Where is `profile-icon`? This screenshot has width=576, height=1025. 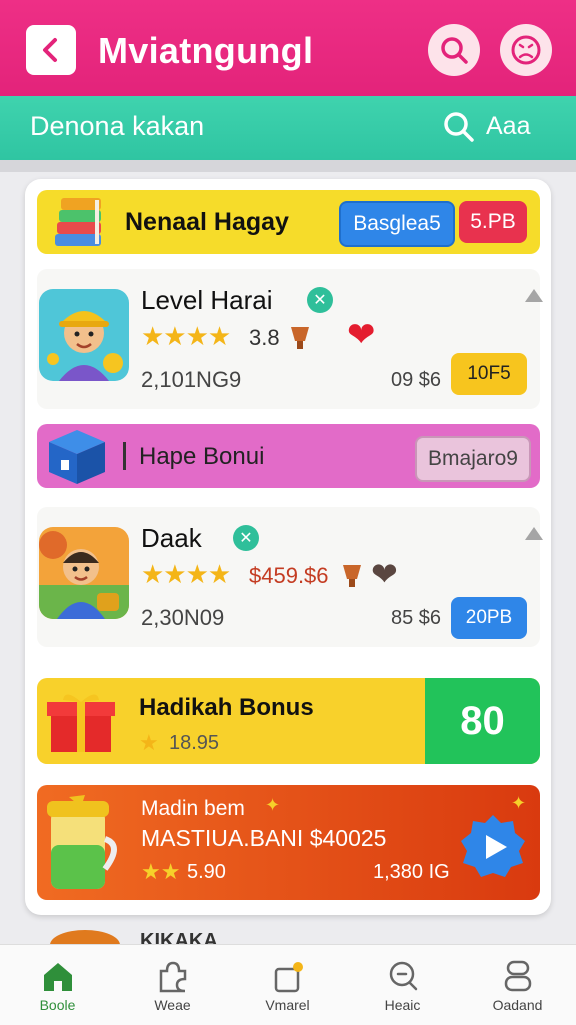
profile-icon is located at coordinates (518, 976).